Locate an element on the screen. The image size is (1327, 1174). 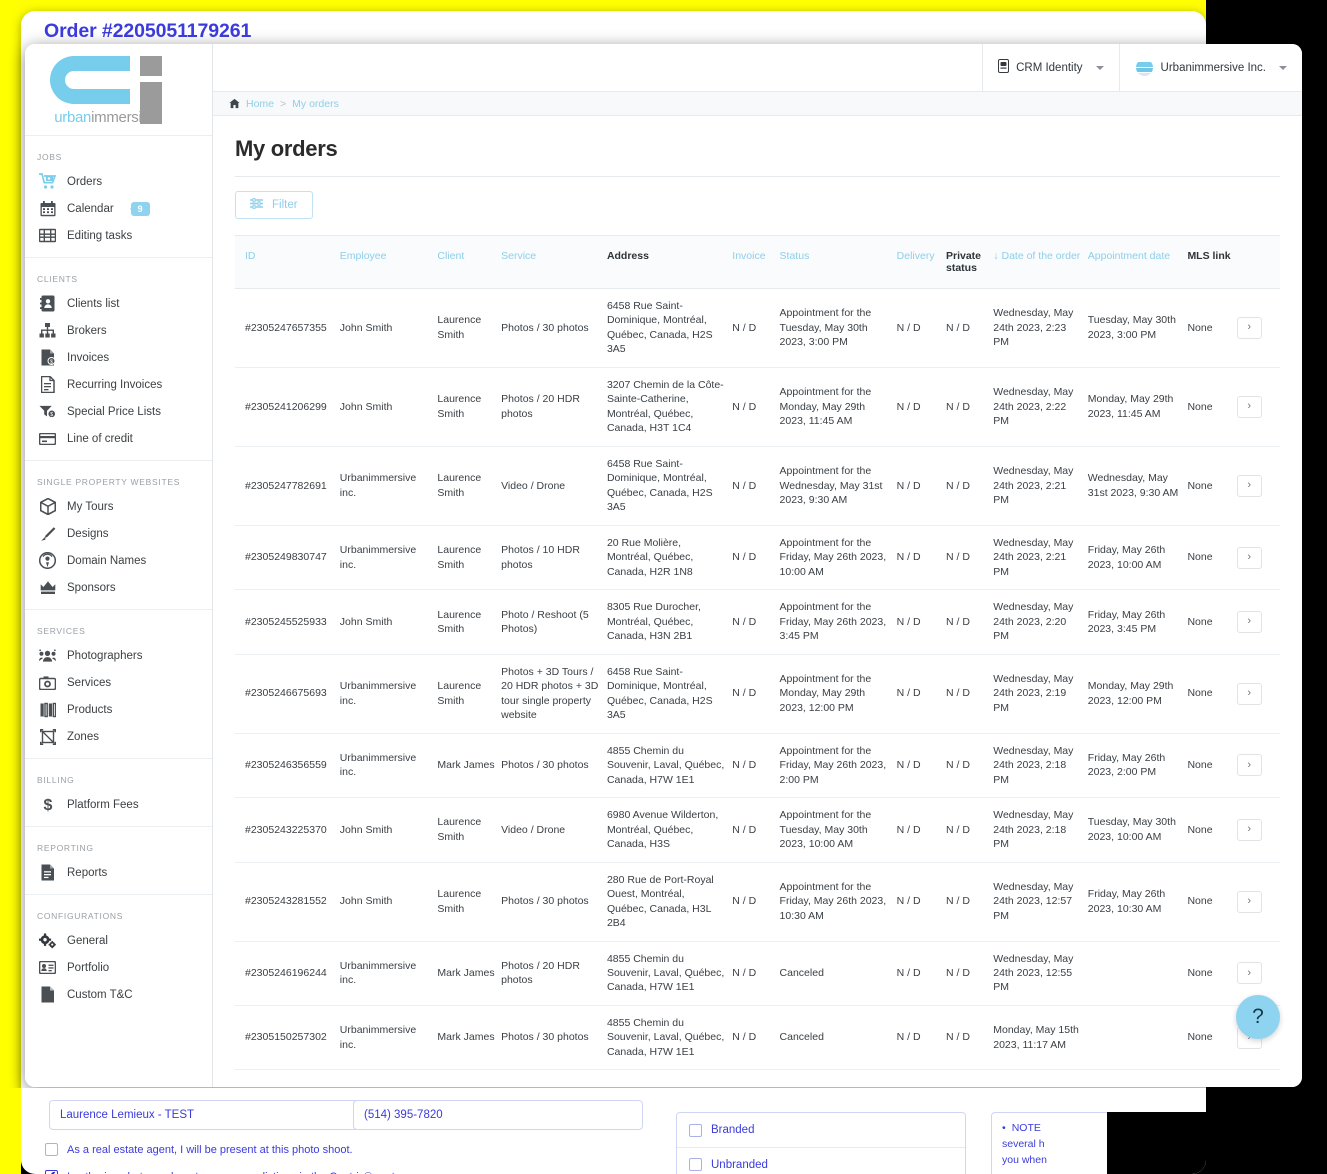
column-header-date-of-the-order: ↓ Date of the order is located at coordinates (1040, 262).